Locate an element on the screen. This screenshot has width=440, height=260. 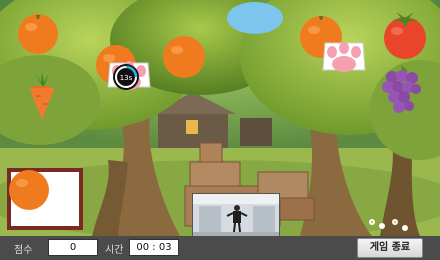
target-fruit-panel is located at coordinates (45, 199).